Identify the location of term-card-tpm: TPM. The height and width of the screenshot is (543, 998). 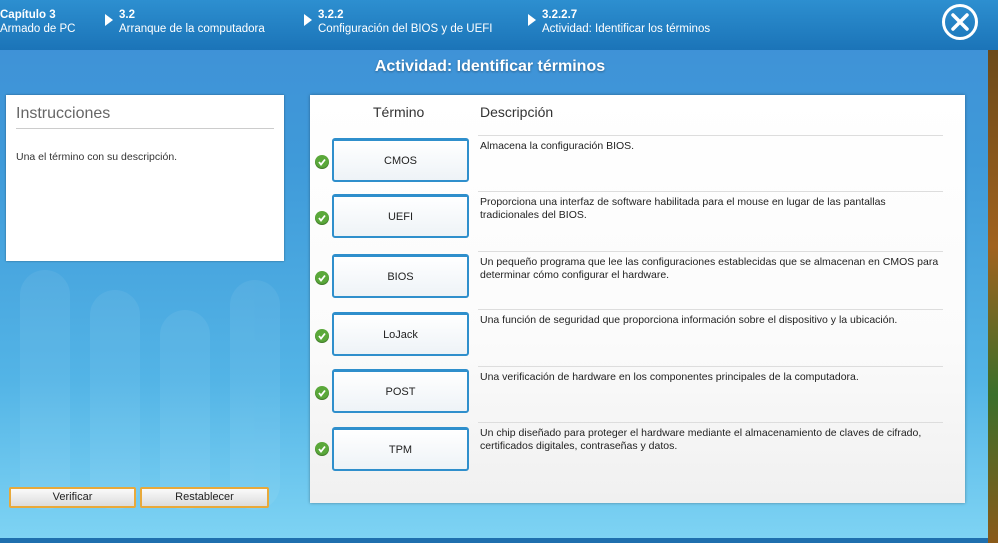
(400, 449).